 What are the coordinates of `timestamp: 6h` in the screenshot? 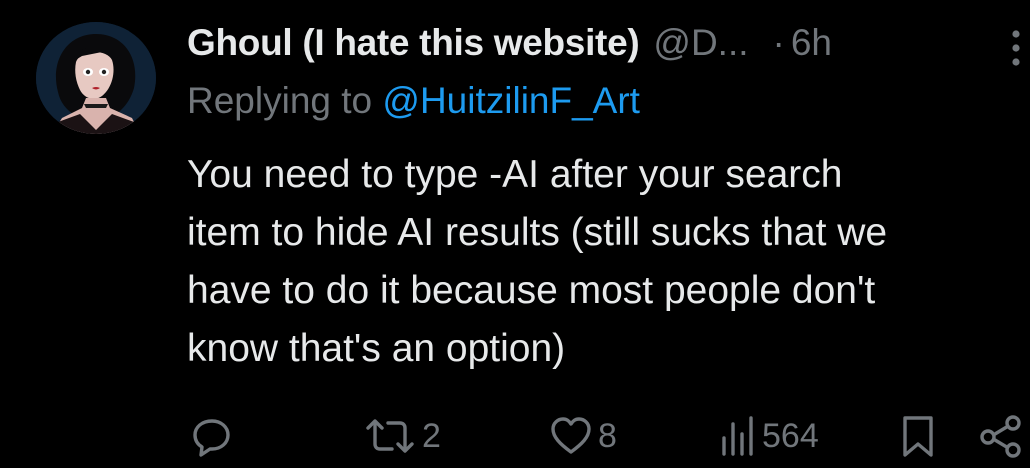 It's located at (811, 43).